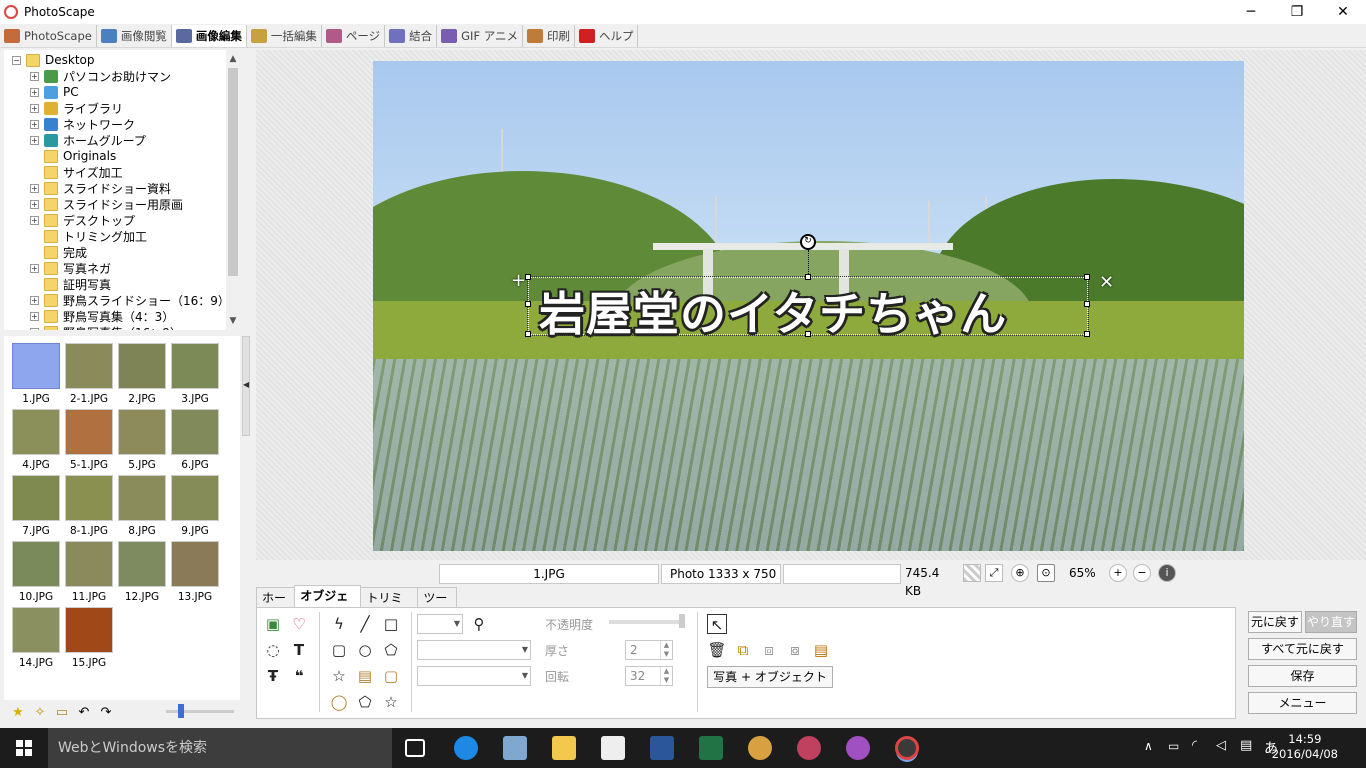 The height and width of the screenshot is (768, 1366). What do you see at coordinates (36, 440) in the screenshot?
I see `thumbnail-item: 4.JPG` at bounding box center [36, 440].